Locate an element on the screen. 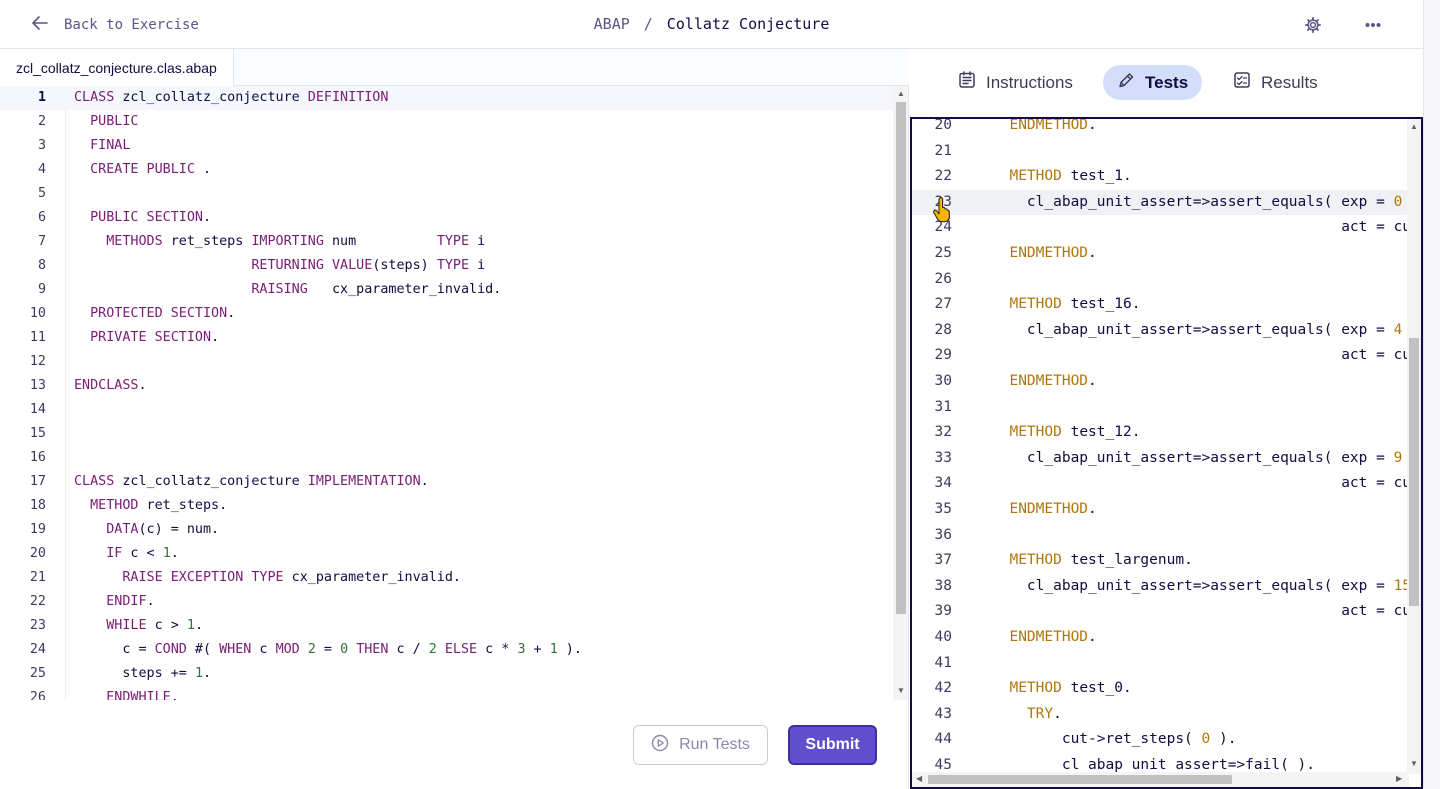 This screenshot has width=1440, height=789. editor-scroll-thumb is located at coordinates (901, 358).